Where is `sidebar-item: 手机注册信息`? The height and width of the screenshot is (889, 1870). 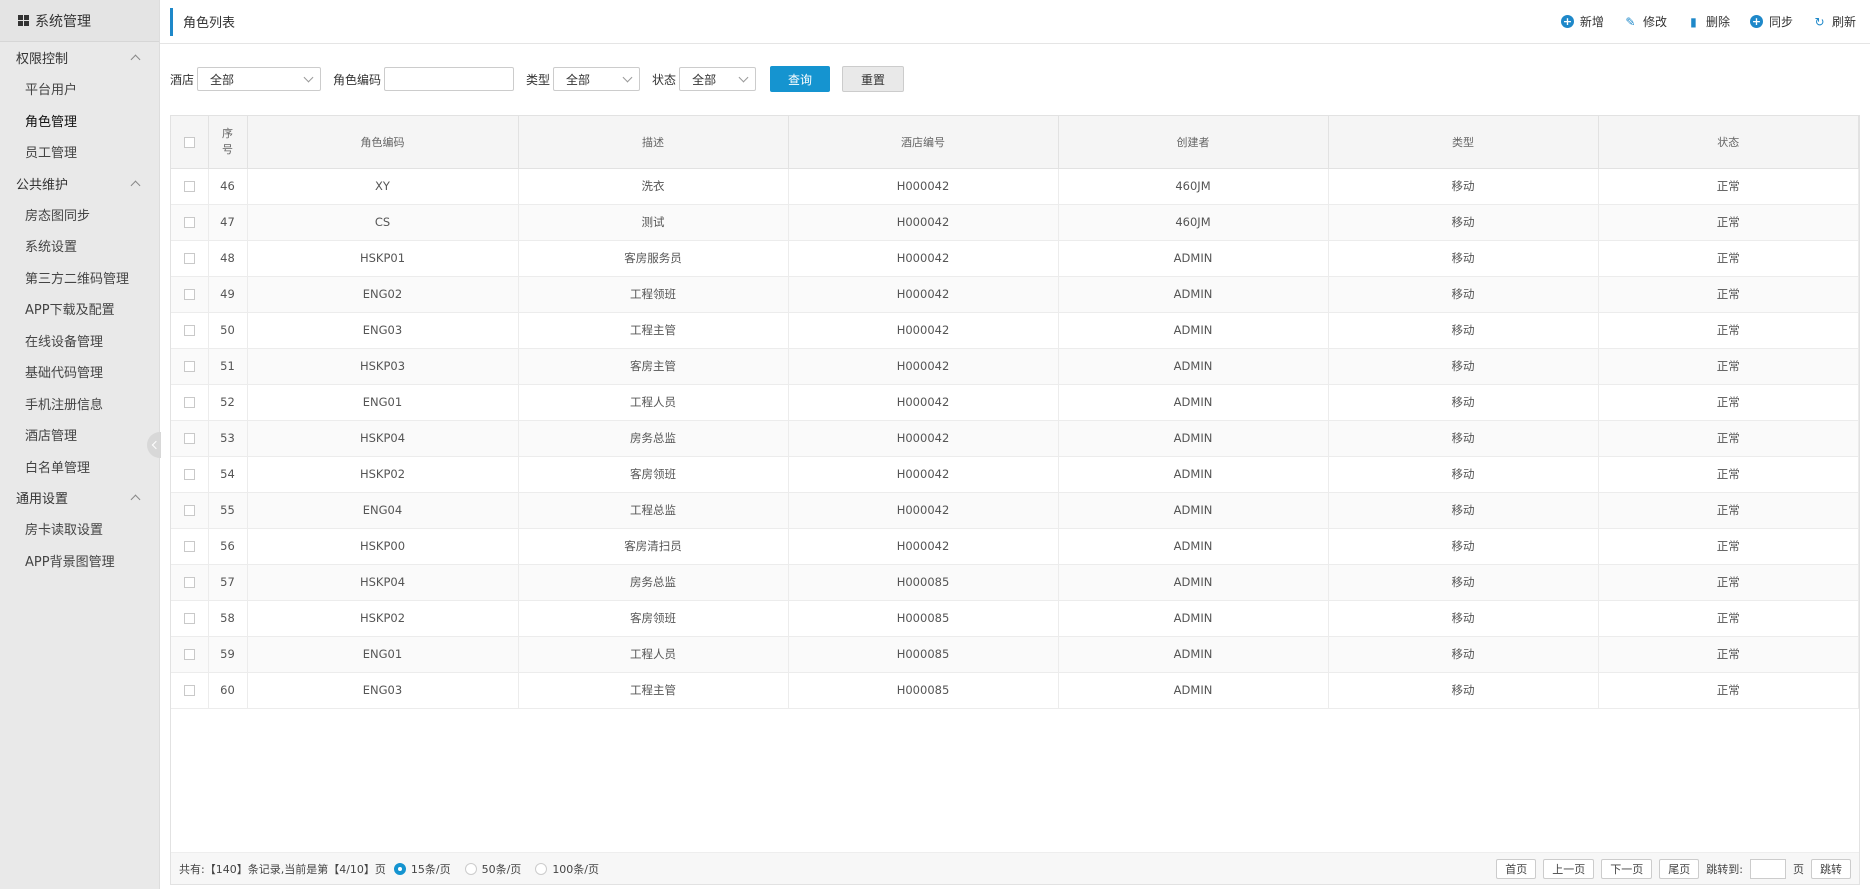 sidebar-item: 手机注册信息 is located at coordinates (79, 404).